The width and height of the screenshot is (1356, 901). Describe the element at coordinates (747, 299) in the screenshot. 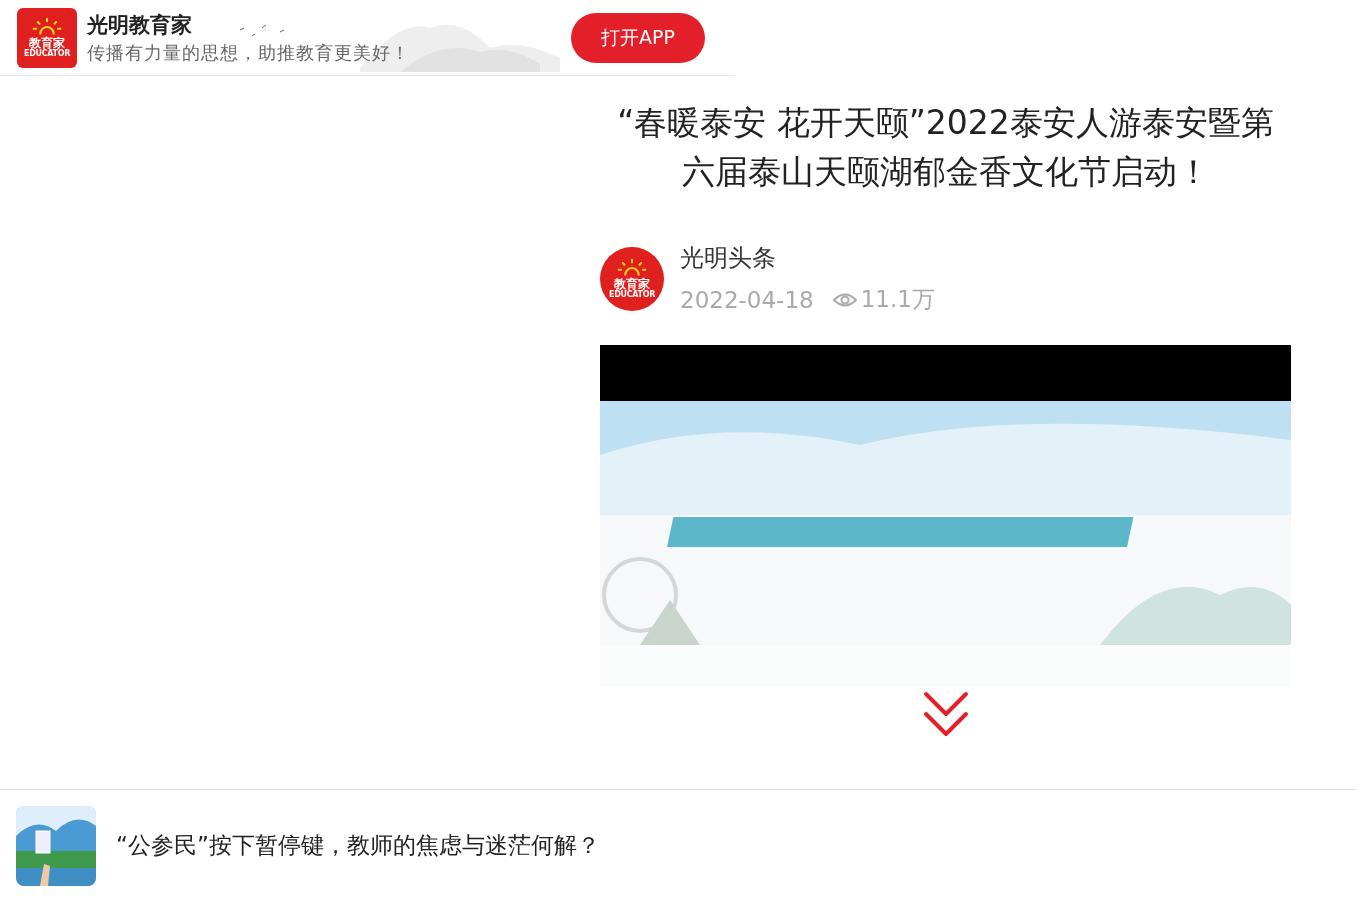

I see `publish-date: 2022-04-18` at that location.